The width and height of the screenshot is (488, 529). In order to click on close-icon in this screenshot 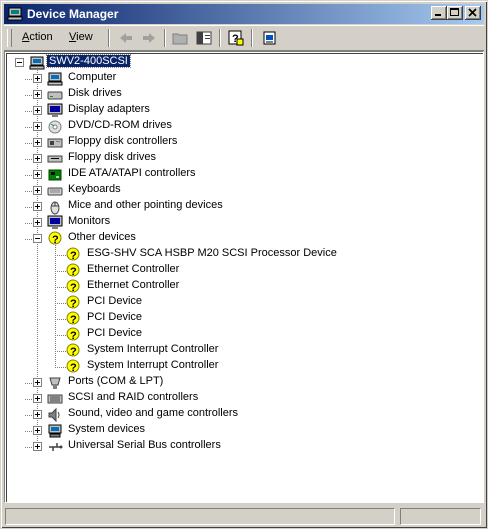, I will do `click(472, 12)`.